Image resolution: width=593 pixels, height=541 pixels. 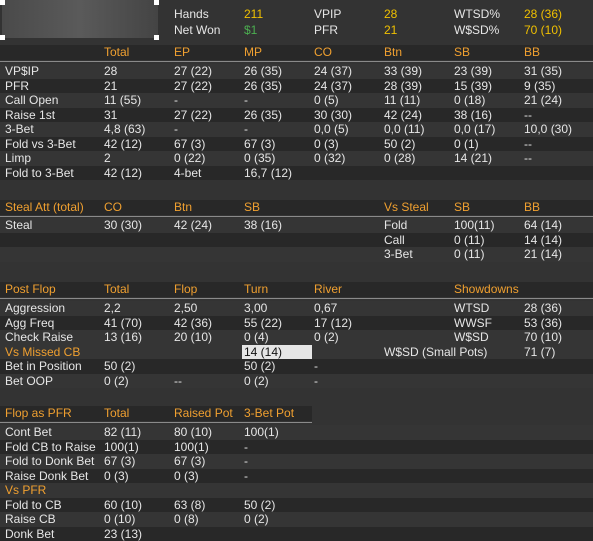 I want to click on pfr-col-3bet: 3-Bet Pot, so click(x=269, y=413).